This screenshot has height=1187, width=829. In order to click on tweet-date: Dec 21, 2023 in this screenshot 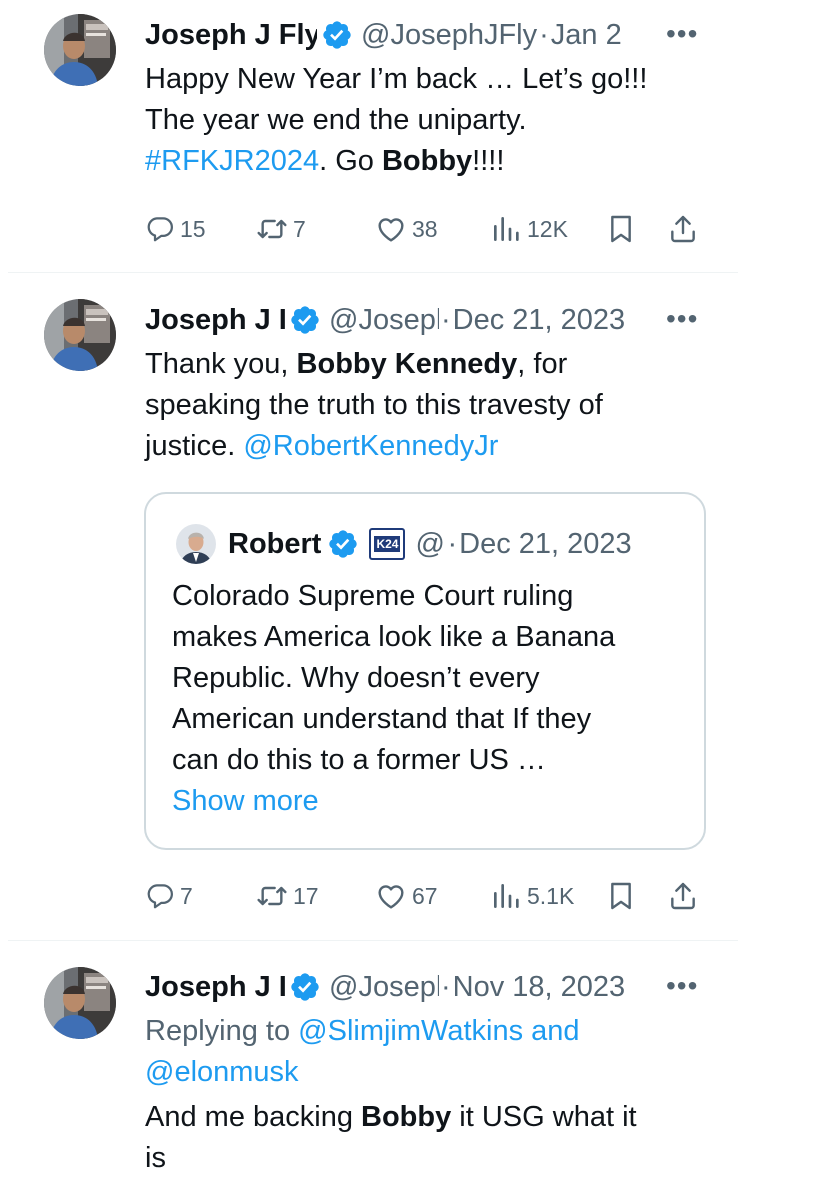, I will do `click(539, 320)`.